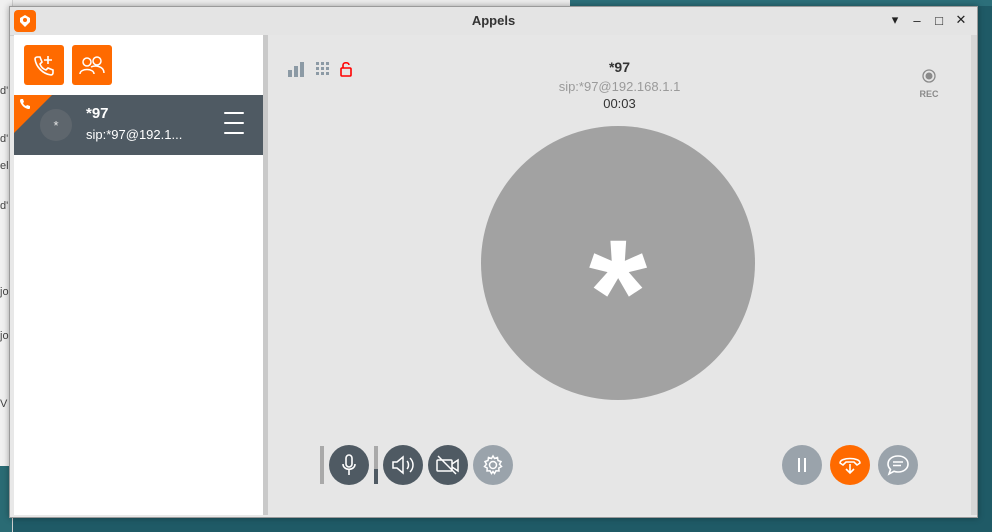 This screenshot has width=992, height=532. What do you see at coordinates (917, 20) in the screenshot?
I see `minimize-button: –` at bounding box center [917, 20].